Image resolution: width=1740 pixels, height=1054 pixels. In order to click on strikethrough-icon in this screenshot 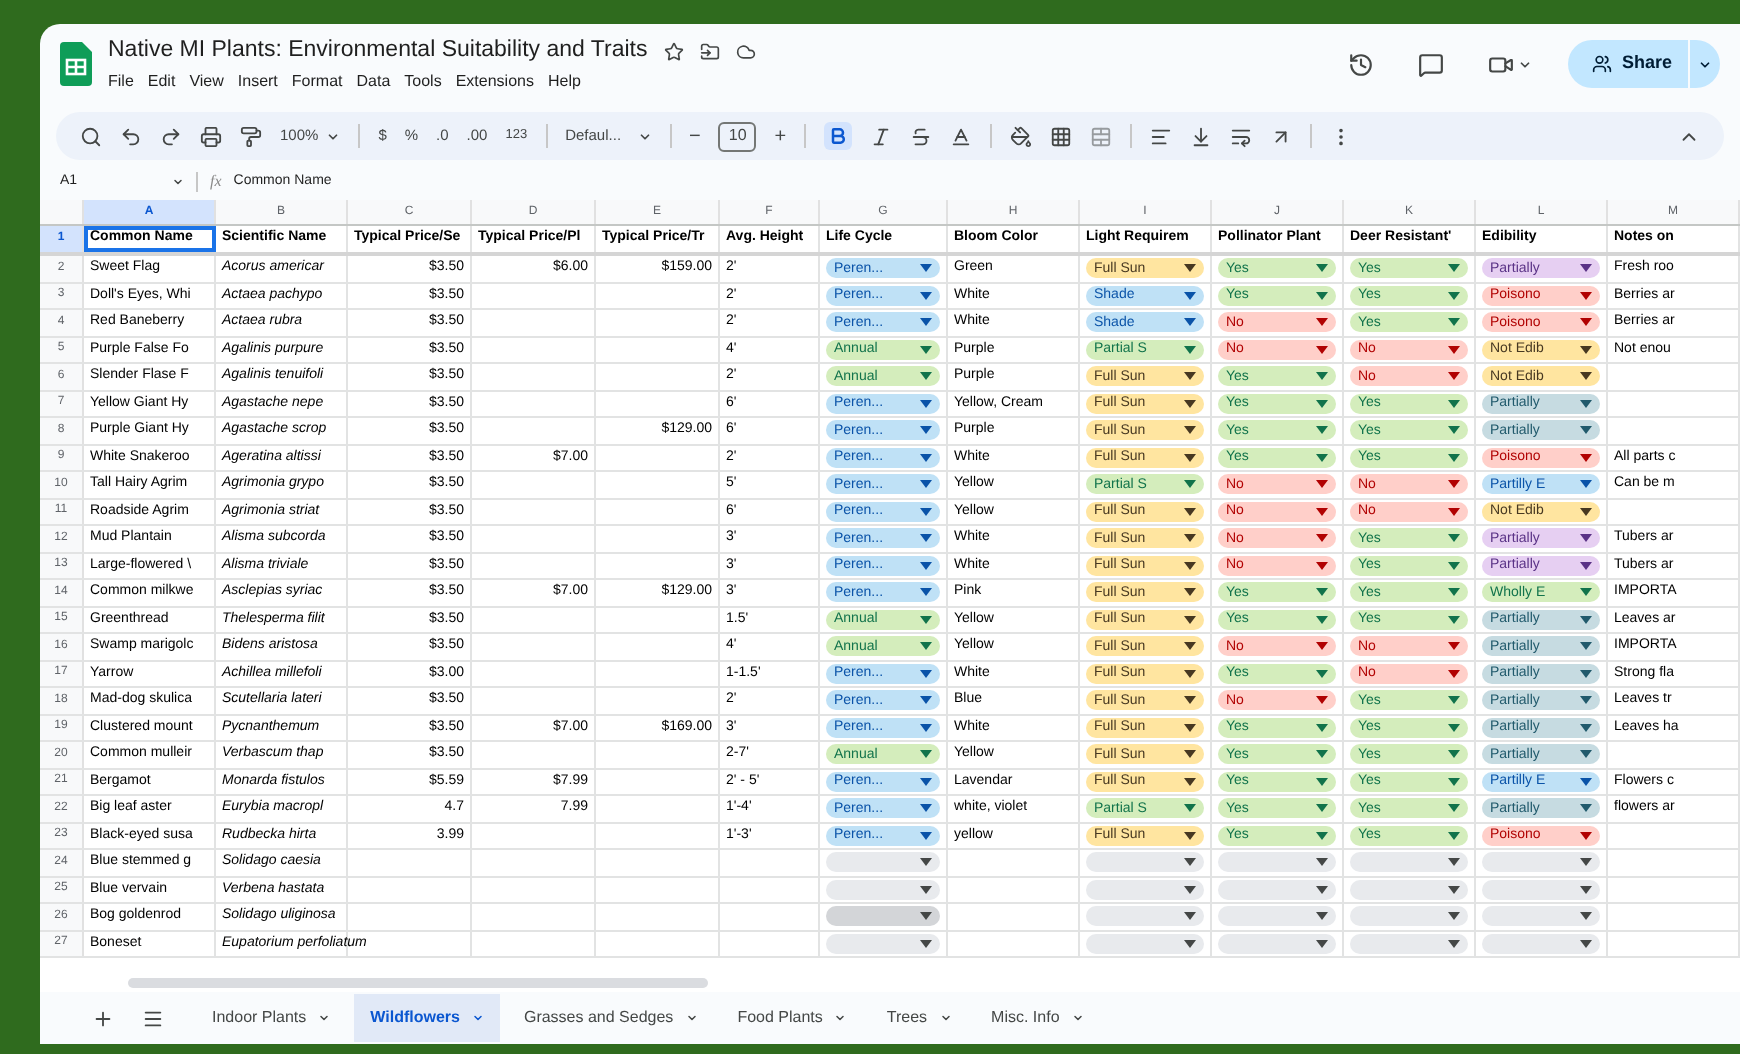, I will do `click(921, 136)`.